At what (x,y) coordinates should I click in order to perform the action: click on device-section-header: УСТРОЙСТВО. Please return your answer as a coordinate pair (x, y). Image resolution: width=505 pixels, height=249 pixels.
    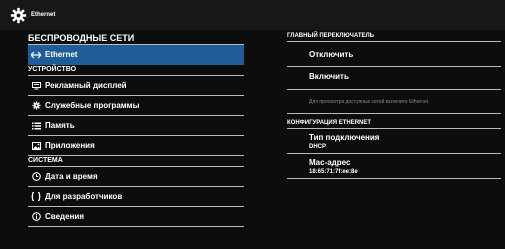
    Looking at the image, I should click on (136, 70).